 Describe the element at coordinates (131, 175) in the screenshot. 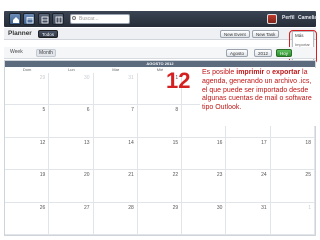

I see `day-number: 21` at that location.